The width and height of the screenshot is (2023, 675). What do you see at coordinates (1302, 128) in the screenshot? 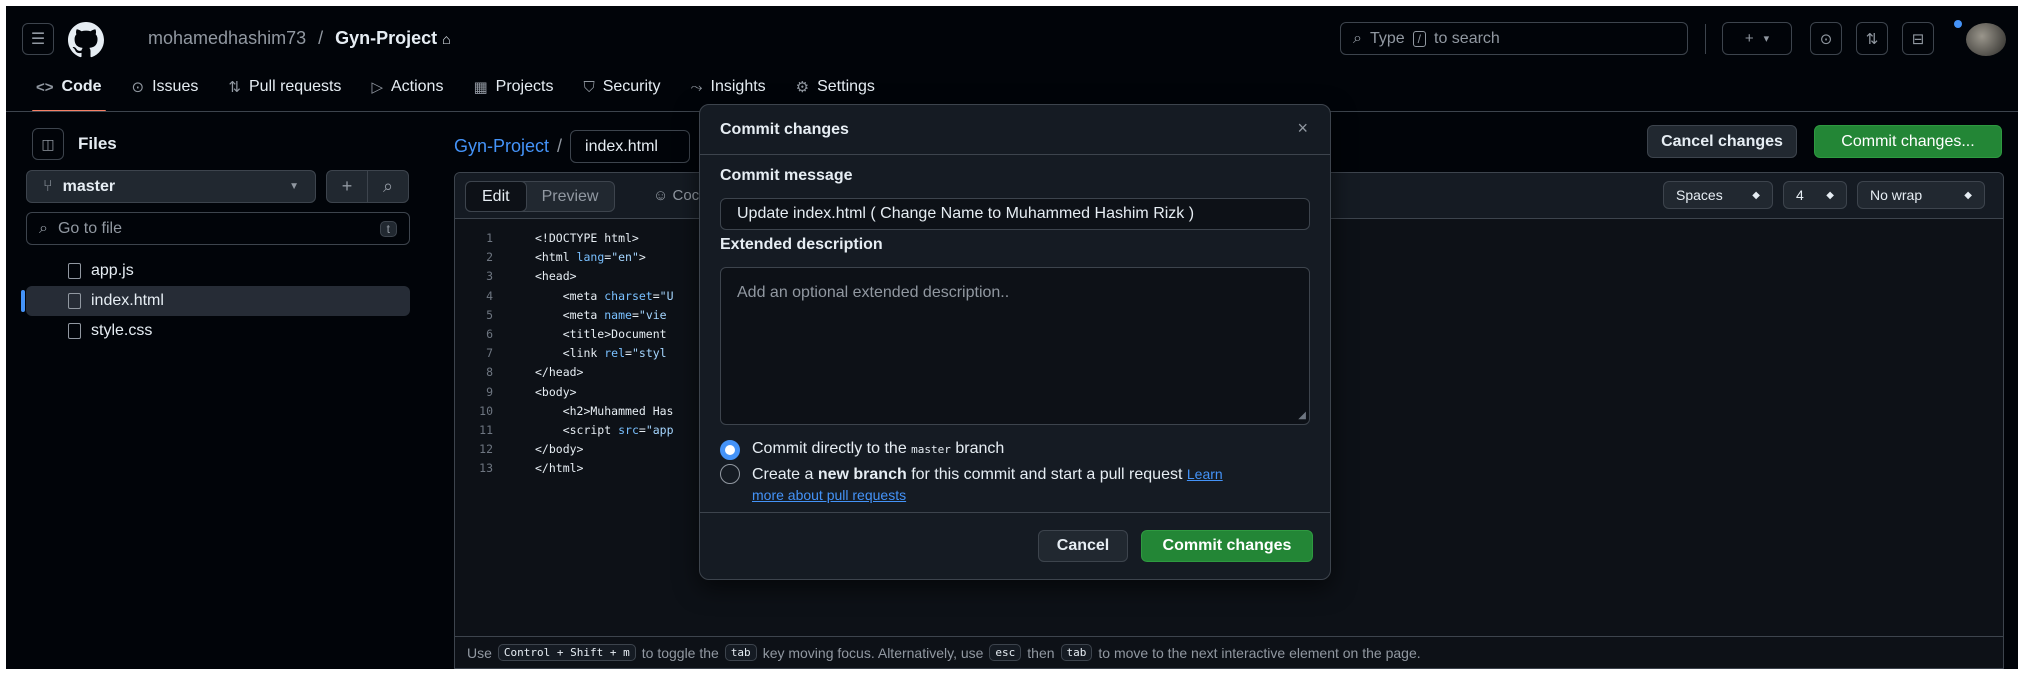
I see `close-icon: ×` at bounding box center [1302, 128].